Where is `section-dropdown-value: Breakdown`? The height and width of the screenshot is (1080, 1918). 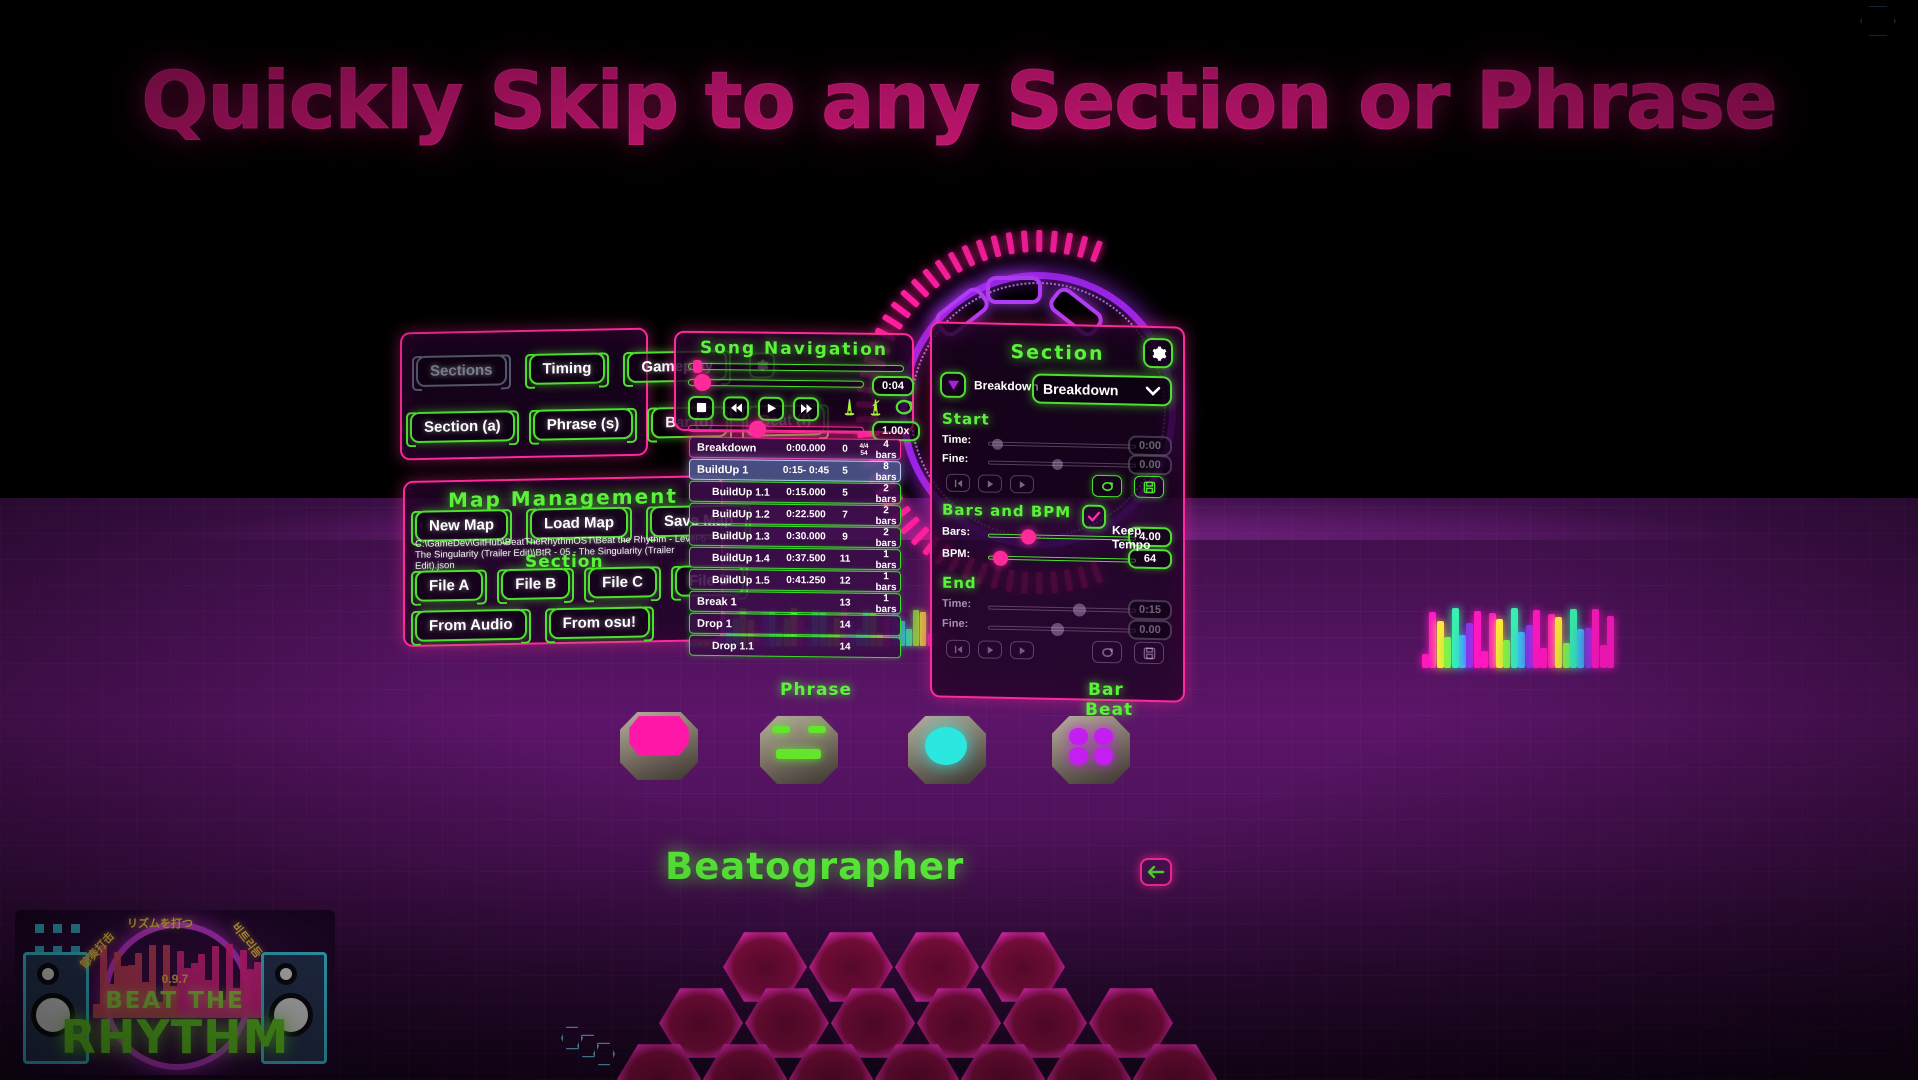 section-dropdown-value: Breakdown is located at coordinates (1081, 389).